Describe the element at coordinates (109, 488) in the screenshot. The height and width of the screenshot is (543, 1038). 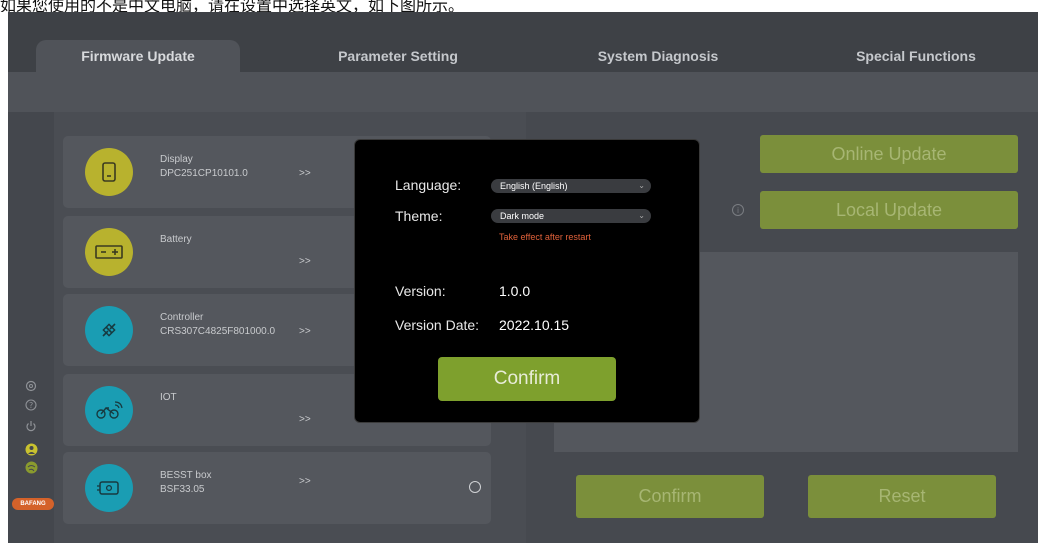
I see `besst-box-icon` at that location.